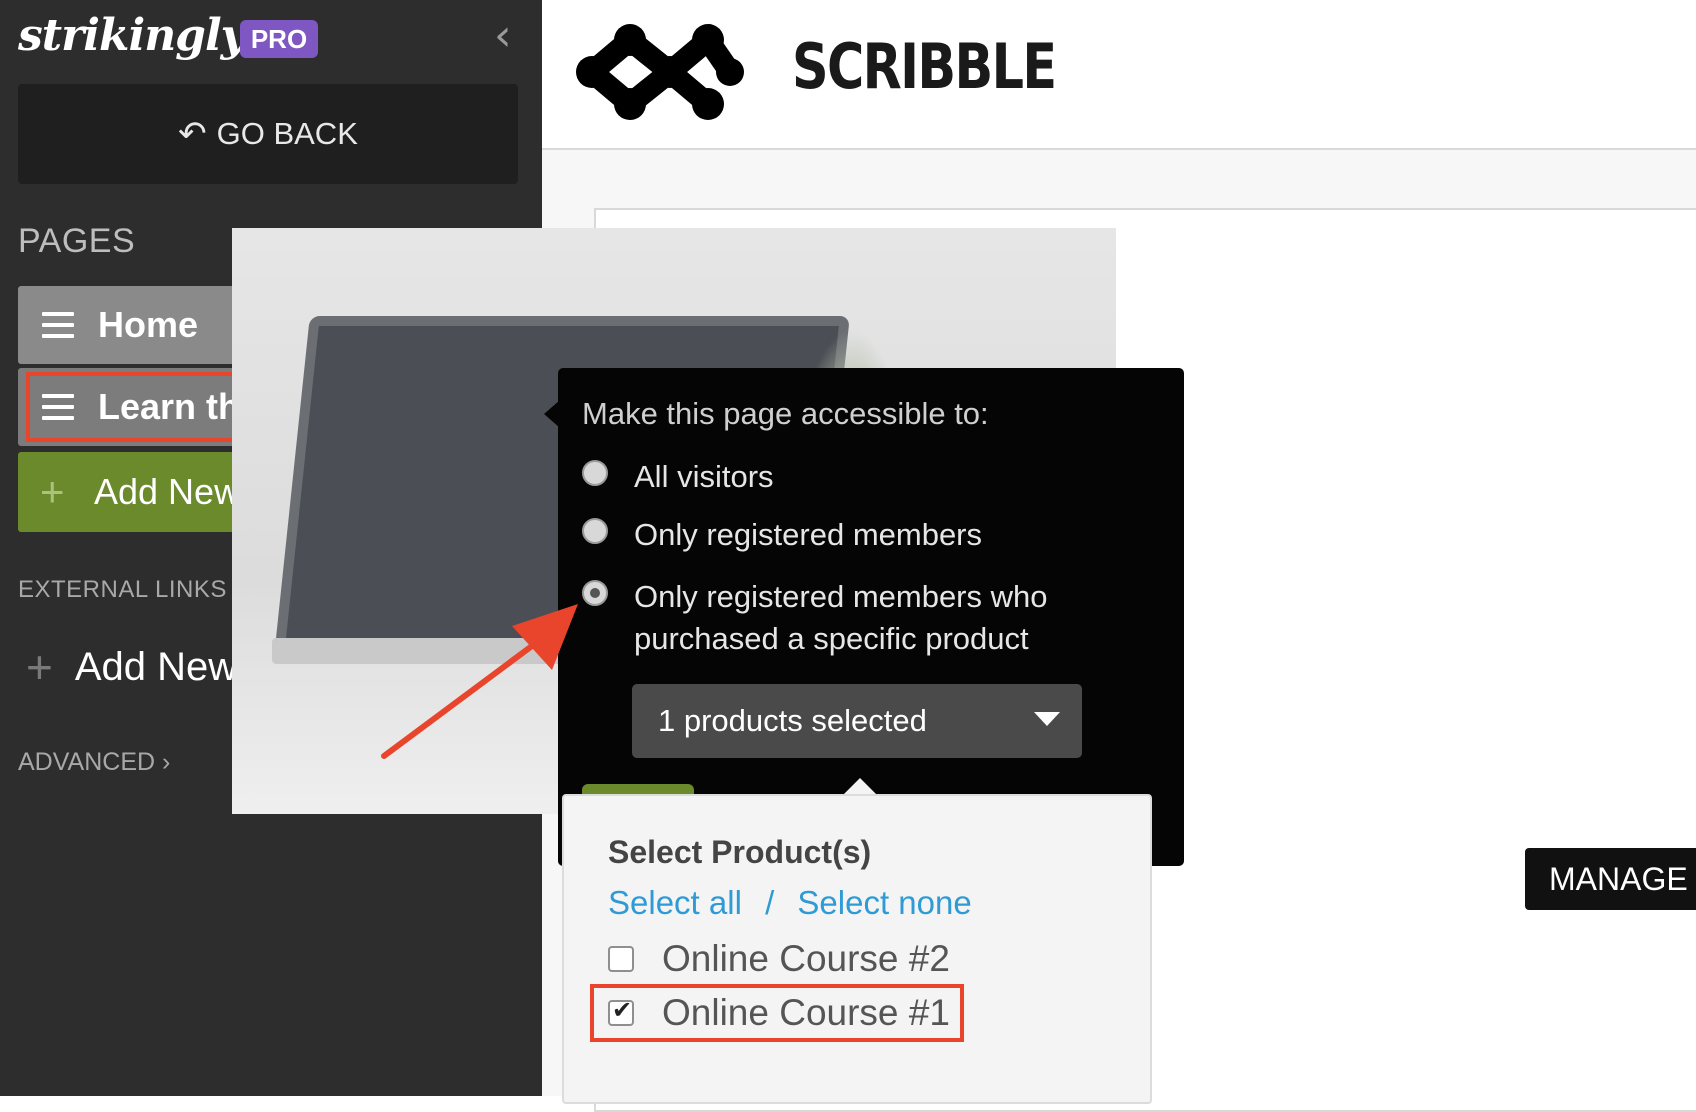 The image size is (1696, 1112). Describe the element at coordinates (1610, 879) in the screenshot. I see `manage-button: MANAGE` at that location.